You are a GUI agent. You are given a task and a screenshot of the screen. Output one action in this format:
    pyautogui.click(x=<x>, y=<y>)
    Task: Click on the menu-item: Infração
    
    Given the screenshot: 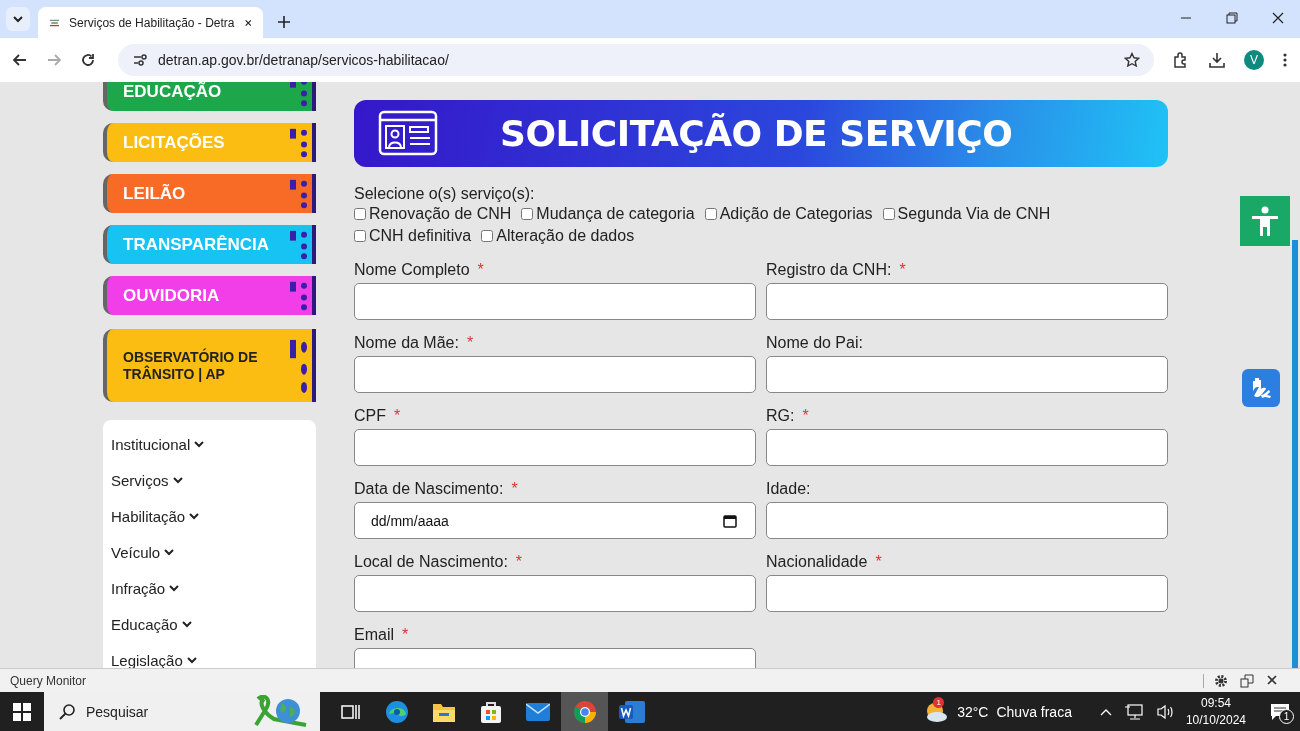 What is the action you would take?
    pyautogui.click(x=209, y=588)
    